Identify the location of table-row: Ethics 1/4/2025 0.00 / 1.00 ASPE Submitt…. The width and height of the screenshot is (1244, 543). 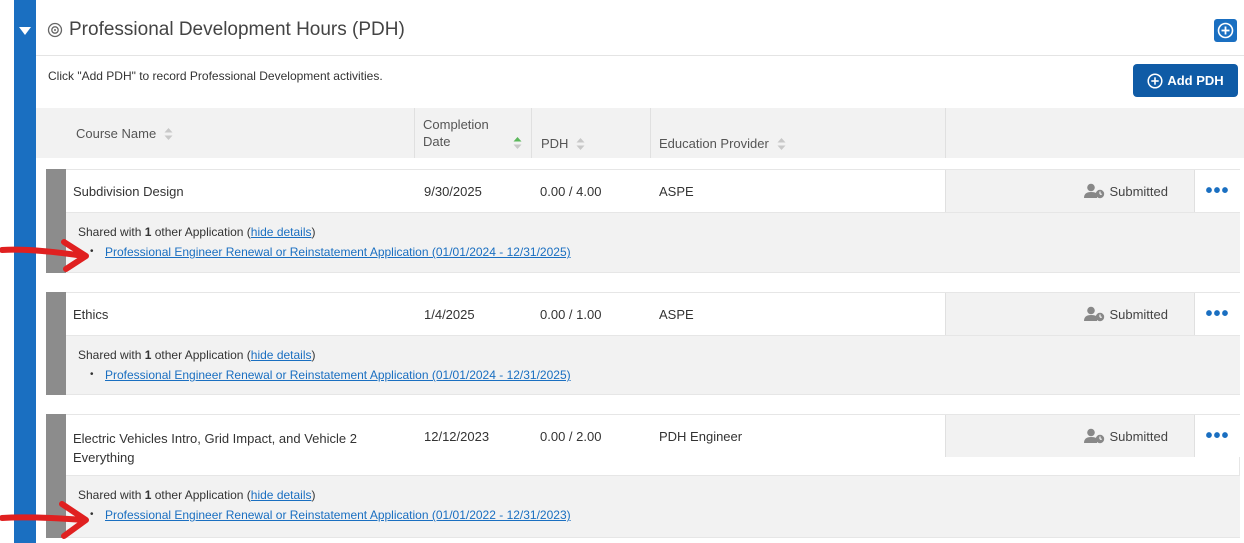
(653, 314).